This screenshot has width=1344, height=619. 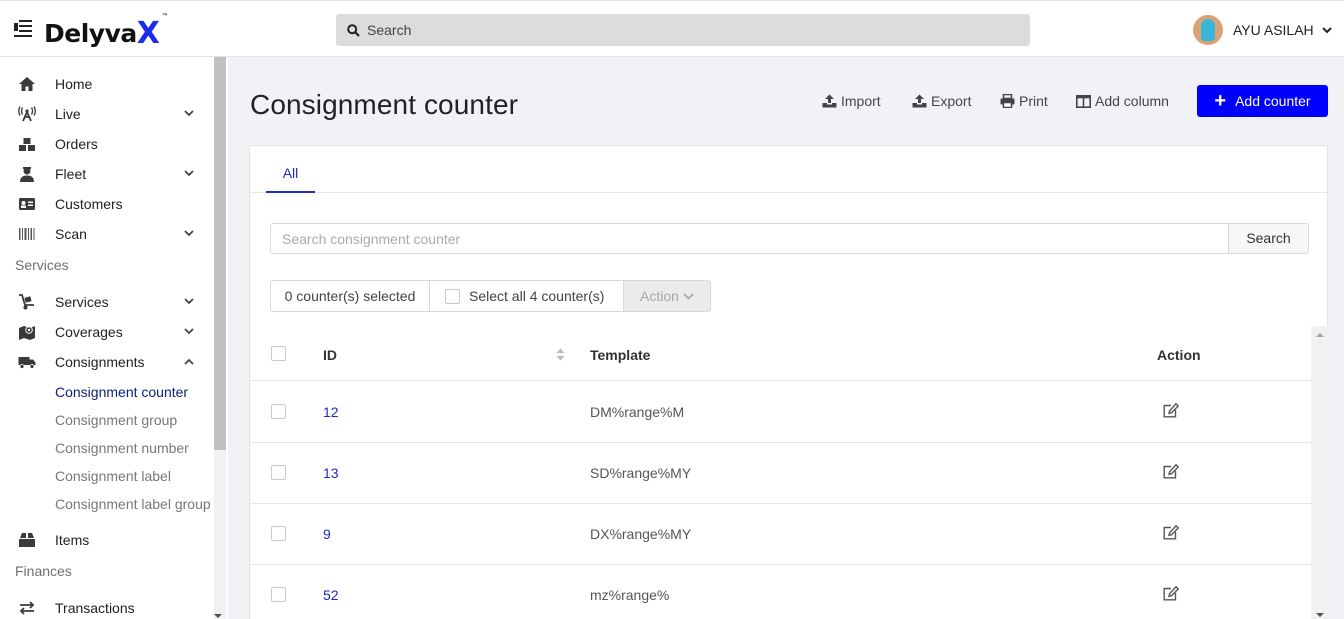 I want to click on select-all-toggle: Select all 4 counter(s), so click(x=527, y=296).